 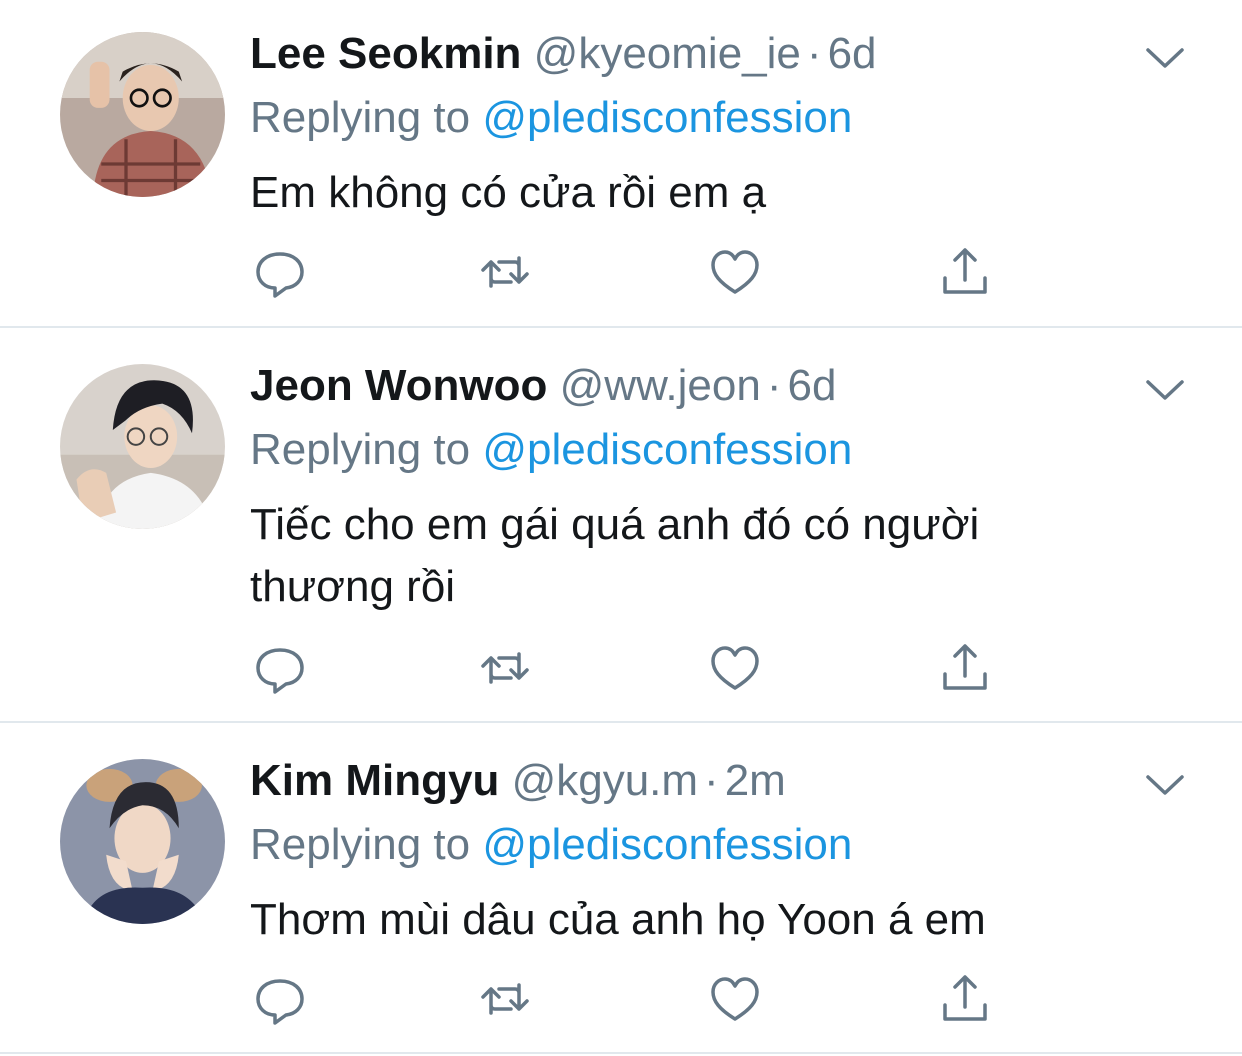 I want to click on tweet-text: Thơm mùi dâu của anh họ Yoon á em, so click(x=618, y=919).